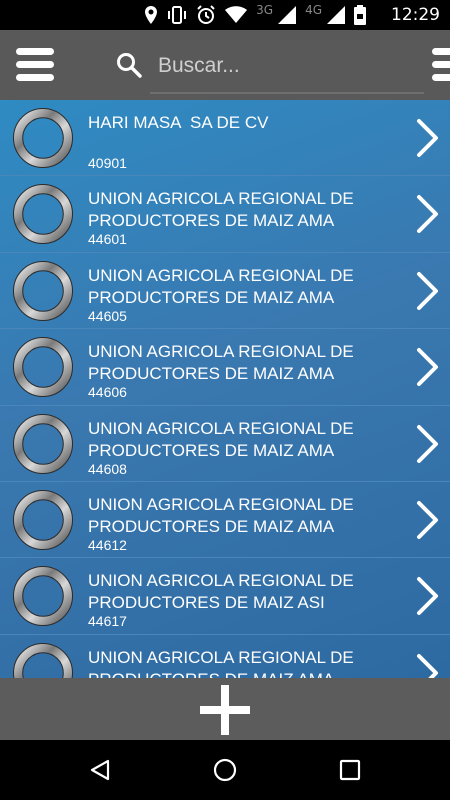 The width and height of the screenshot is (450, 800). I want to click on home-circle-icon, so click(225, 770).